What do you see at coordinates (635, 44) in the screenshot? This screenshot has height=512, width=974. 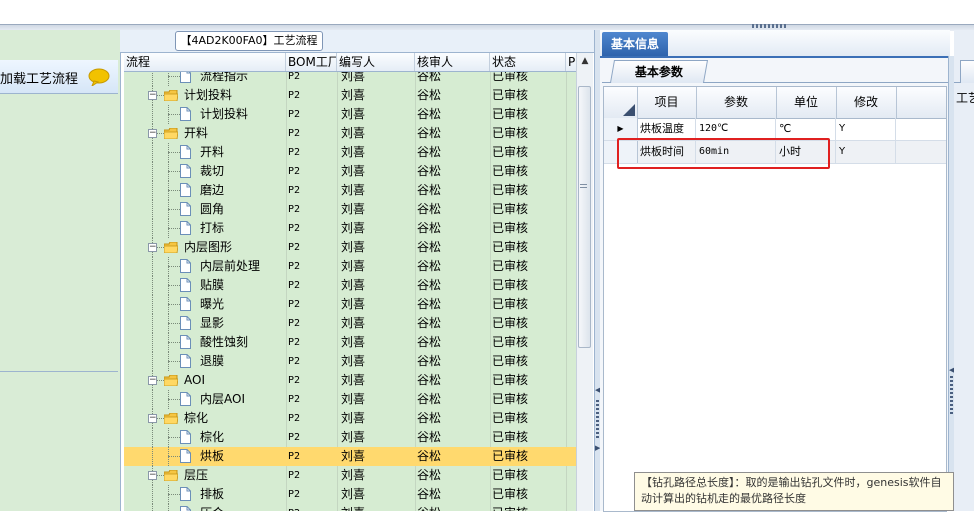 I see `tab-basic-info: 基本信息` at bounding box center [635, 44].